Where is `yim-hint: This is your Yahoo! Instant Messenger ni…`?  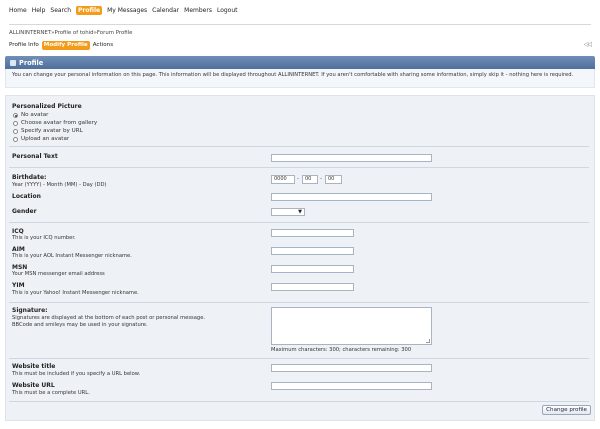 yim-hint: This is your Yahoo! Instant Messenger ni… is located at coordinates (75, 293).